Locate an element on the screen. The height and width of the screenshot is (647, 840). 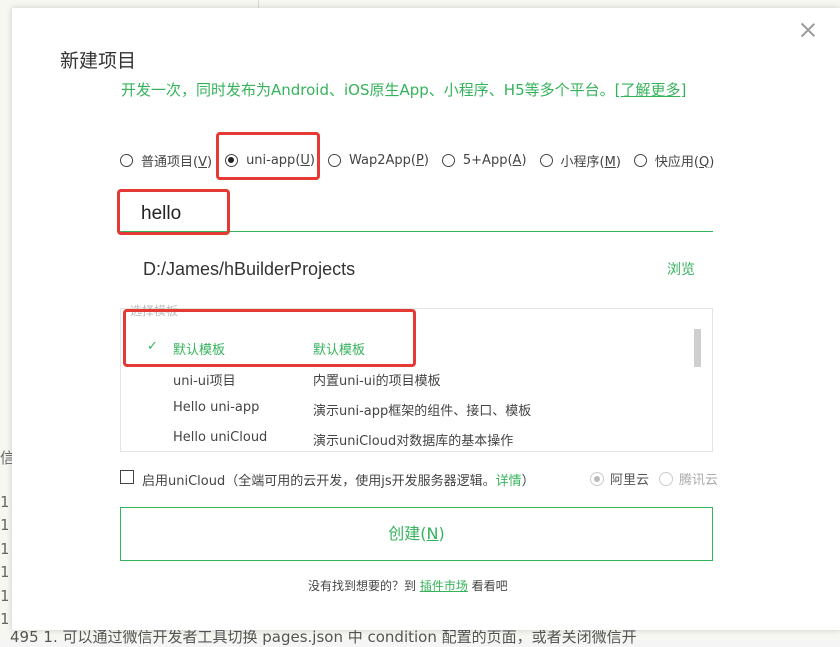
provider-label: 腾讯云 is located at coordinates (699, 480).